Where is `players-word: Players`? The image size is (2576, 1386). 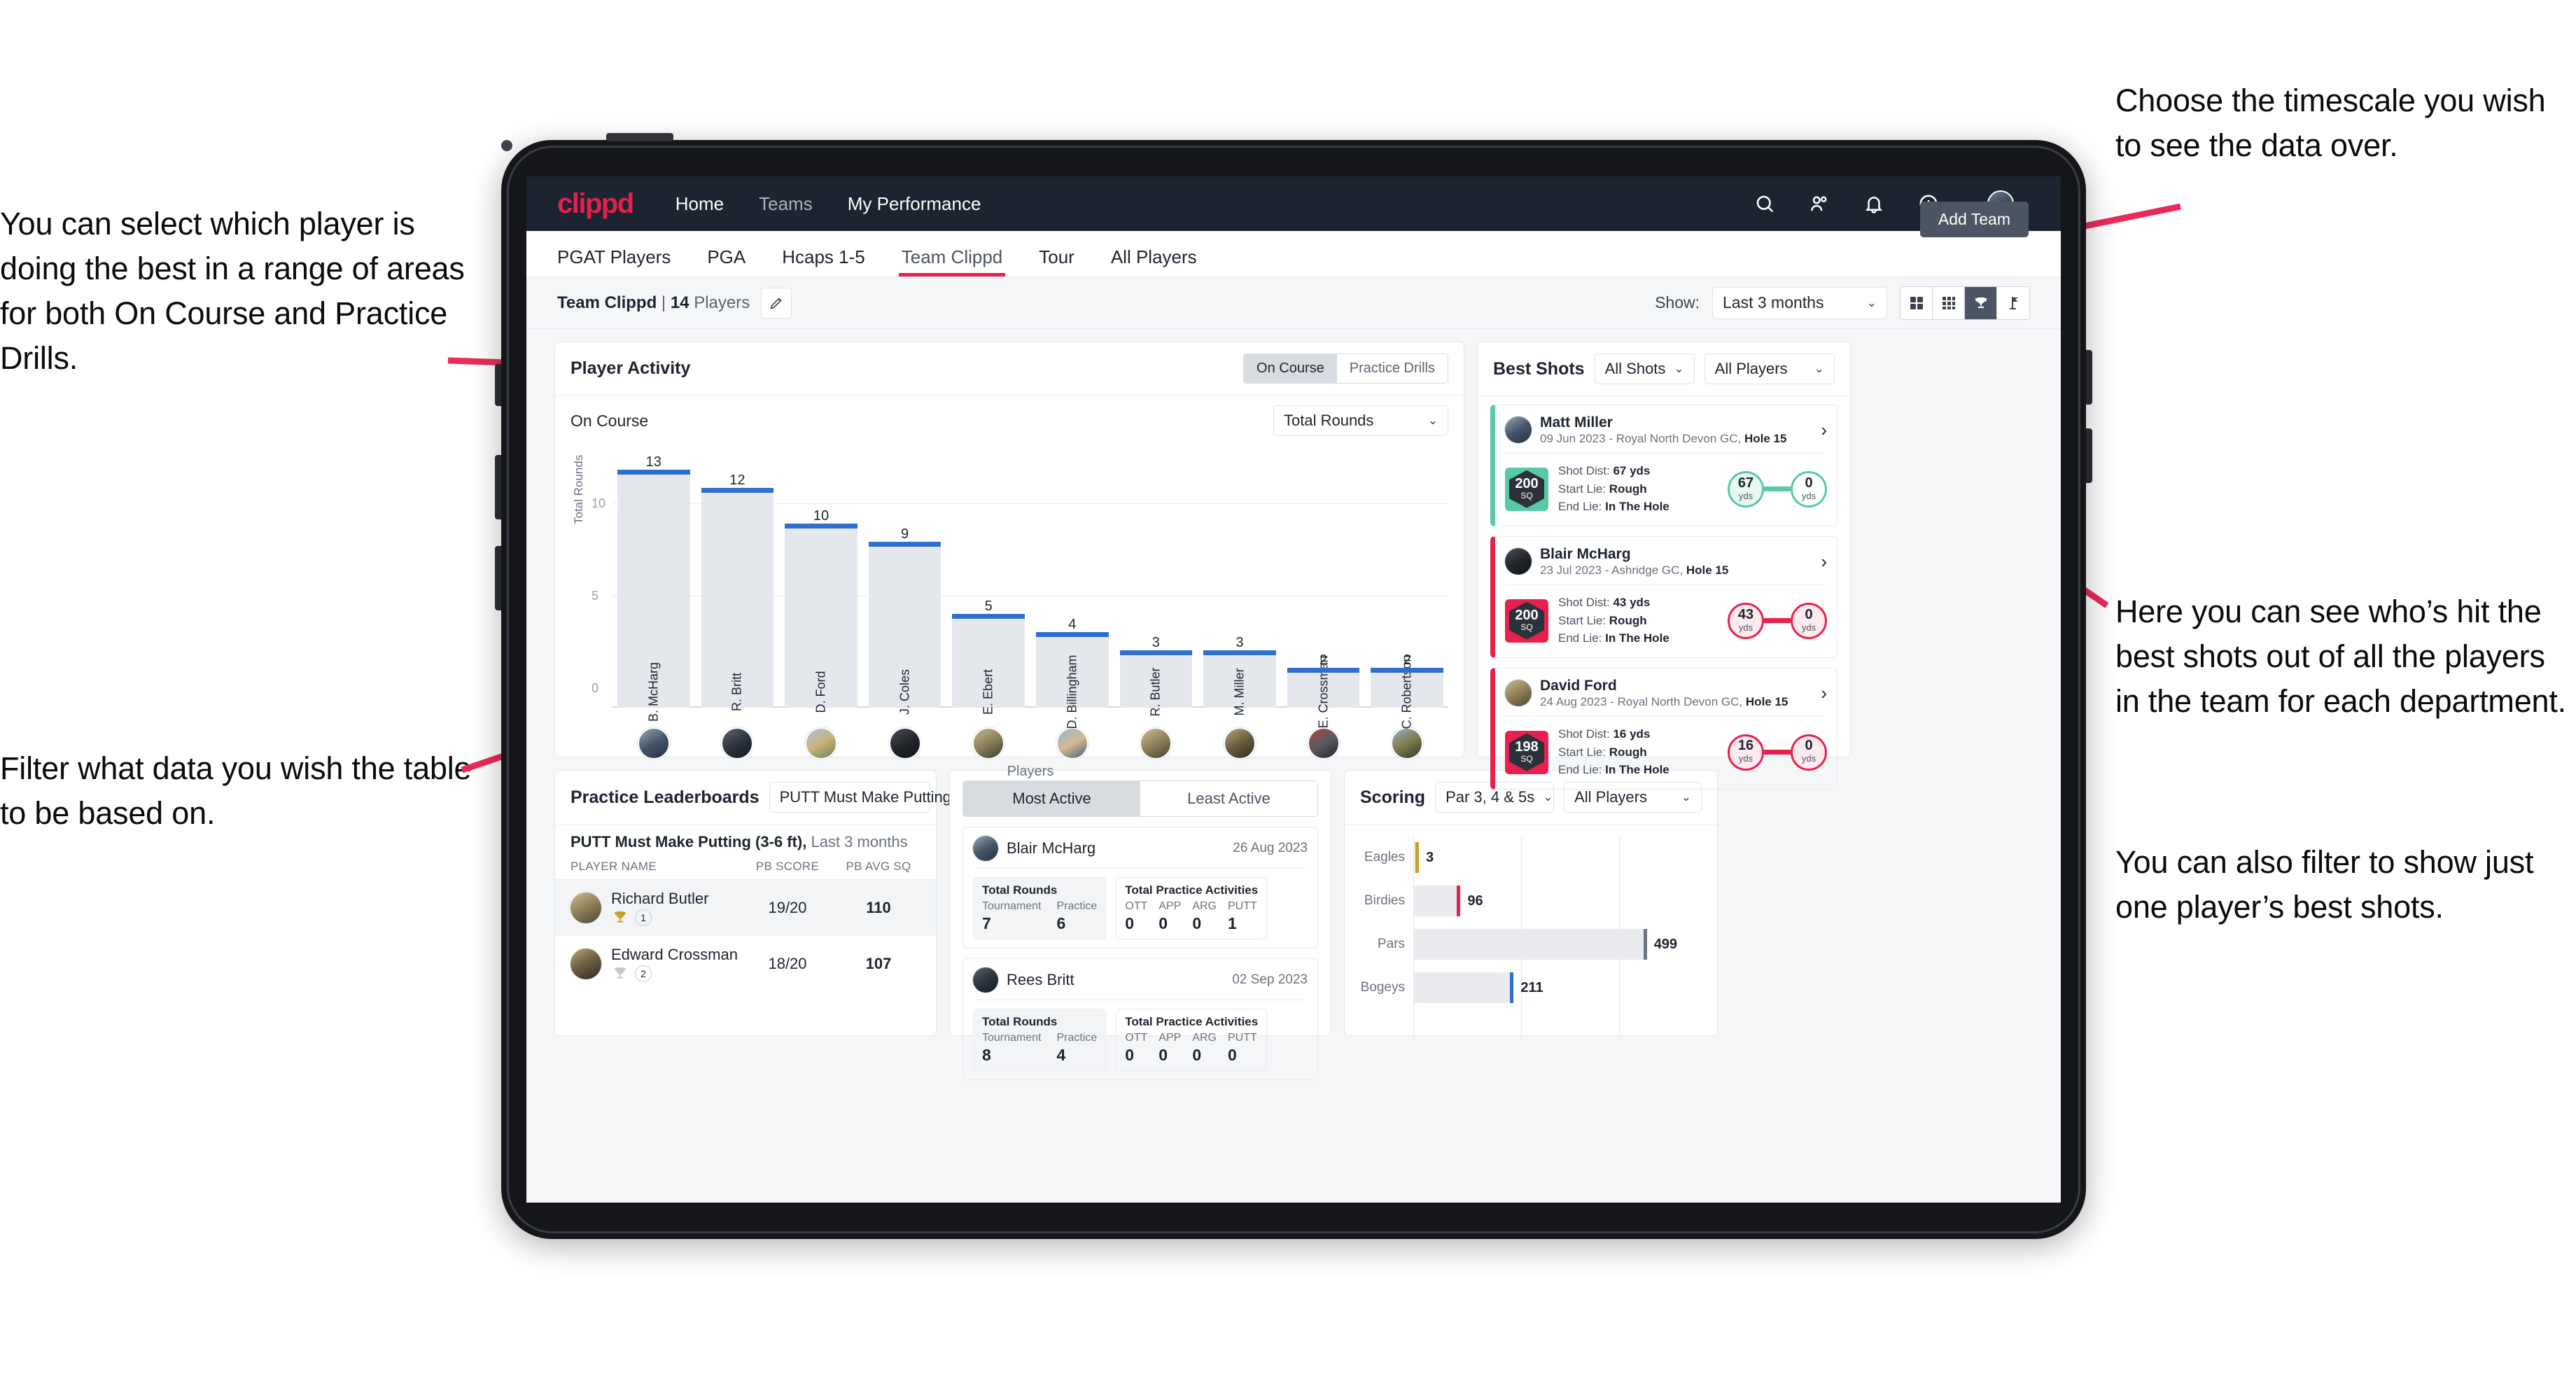 players-word: Players is located at coordinates (722, 302).